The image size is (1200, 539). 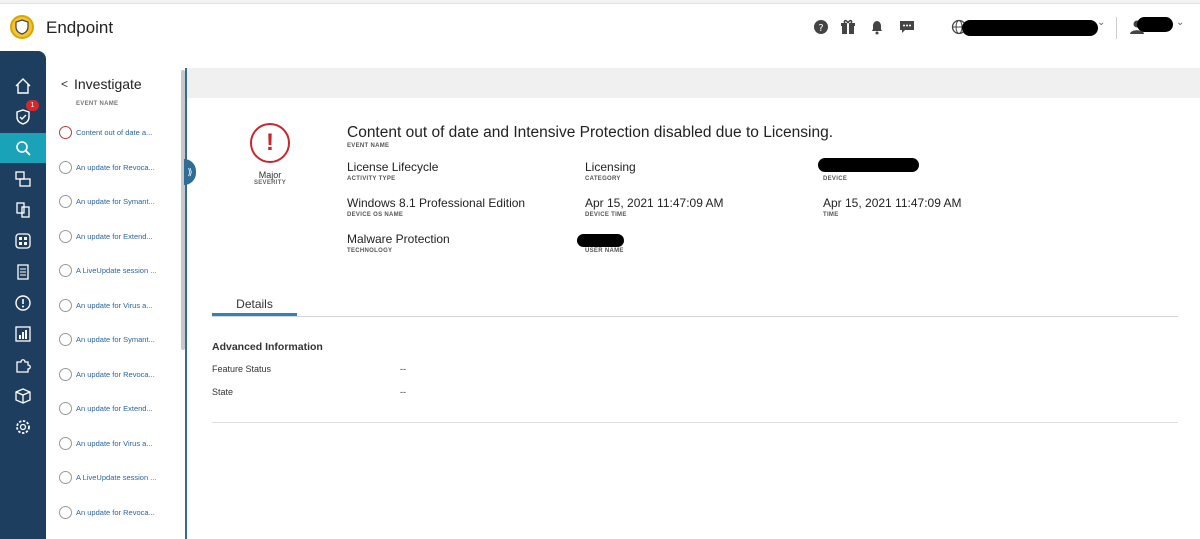 What do you see at coordinates (1116, 28) in the screenshot?
I see `header-divider` at bounding box center [1116, 28].